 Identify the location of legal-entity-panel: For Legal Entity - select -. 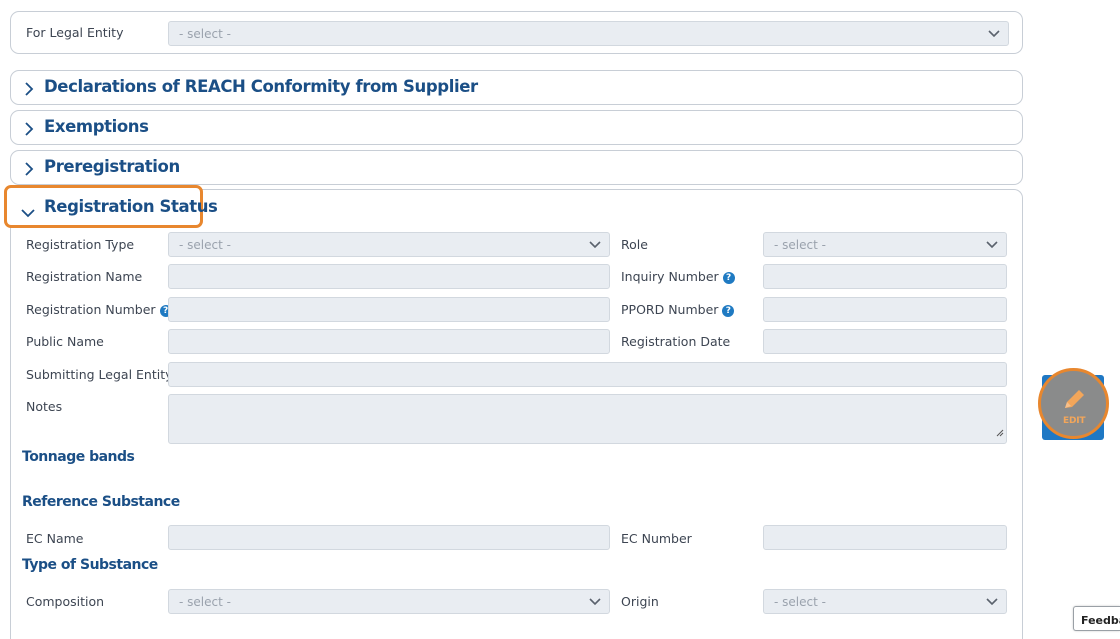
(516, 32).